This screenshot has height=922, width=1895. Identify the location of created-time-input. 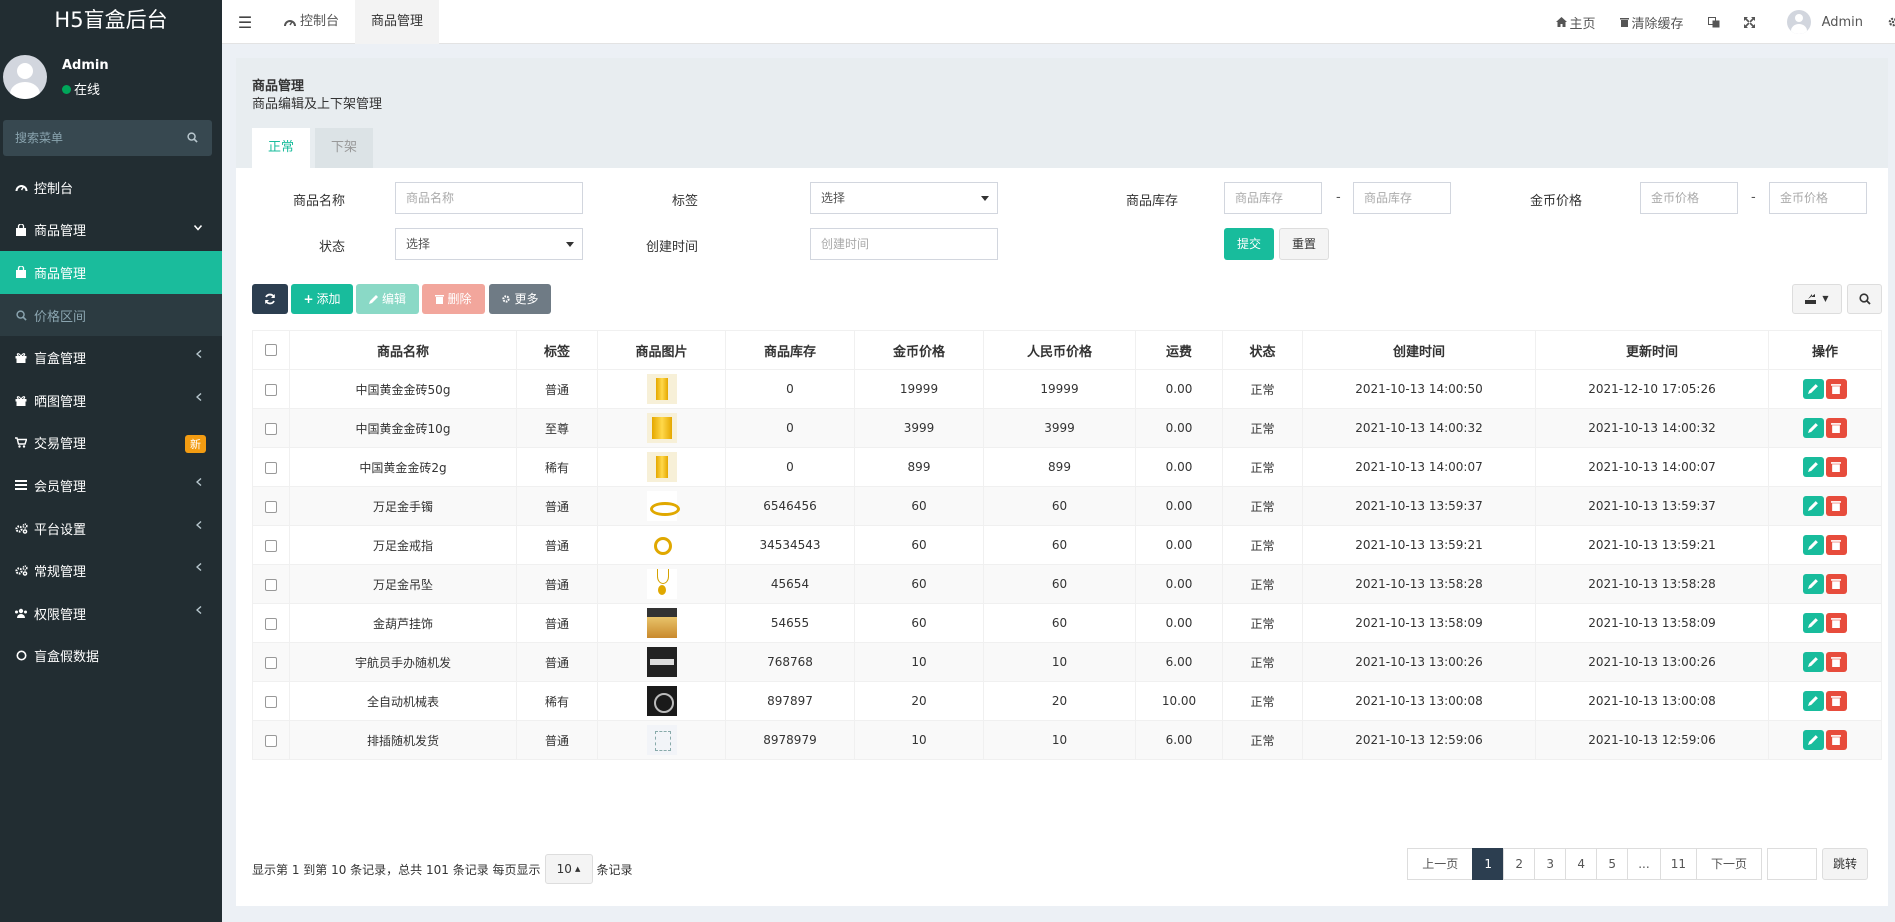
(904, 244).